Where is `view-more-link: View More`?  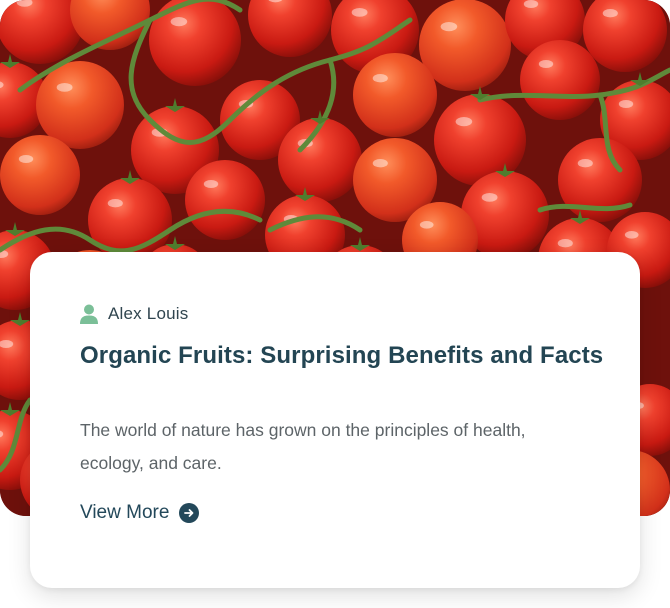 view-more-link: View More is located at coordinates (140, 513).